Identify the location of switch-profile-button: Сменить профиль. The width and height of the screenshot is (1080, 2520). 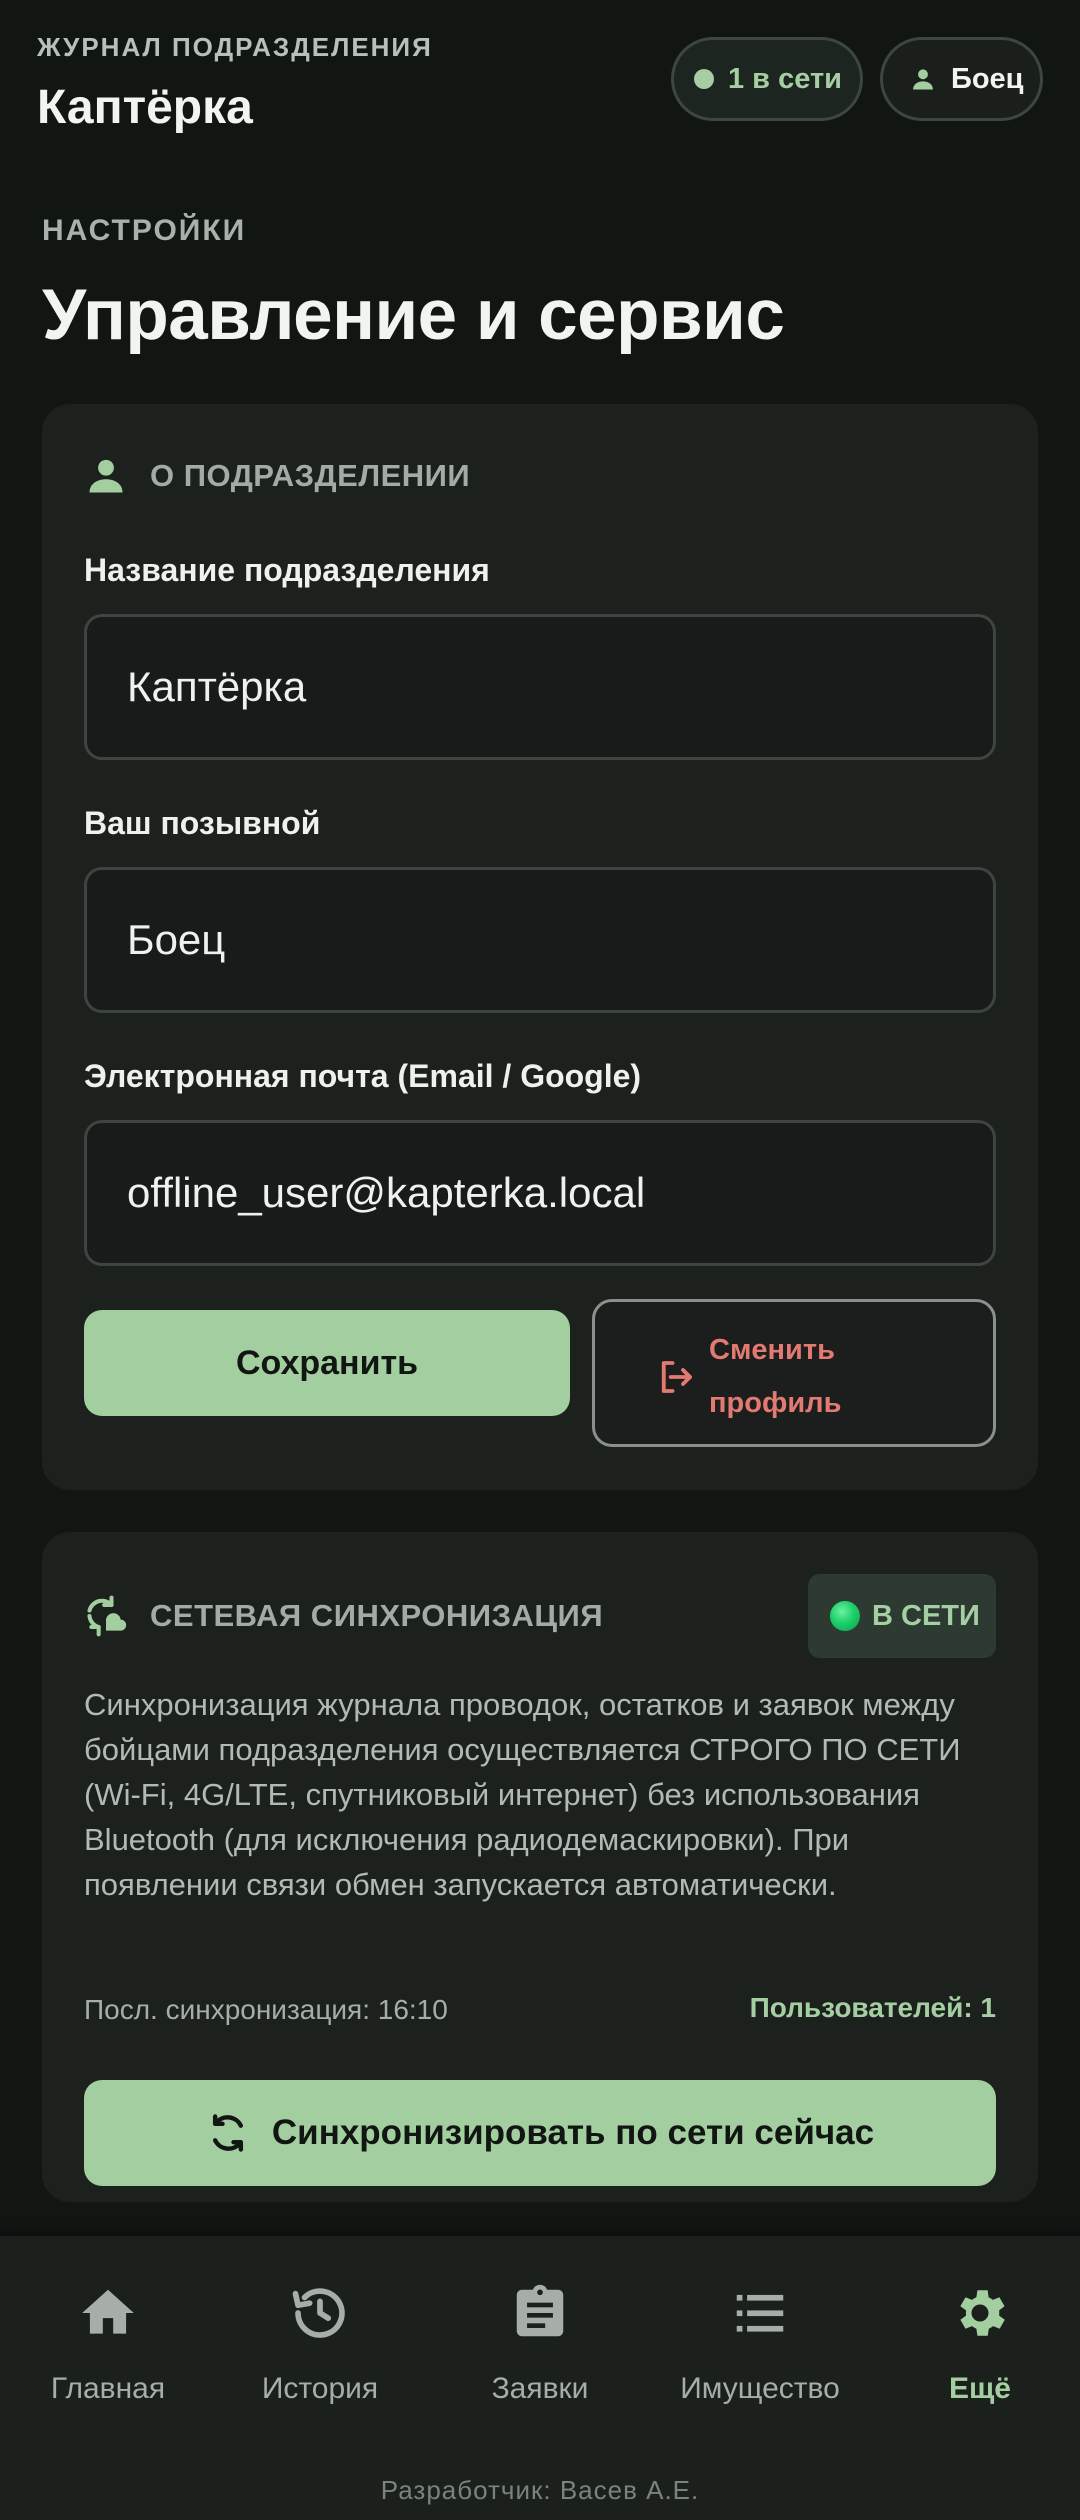
(794, 1373).